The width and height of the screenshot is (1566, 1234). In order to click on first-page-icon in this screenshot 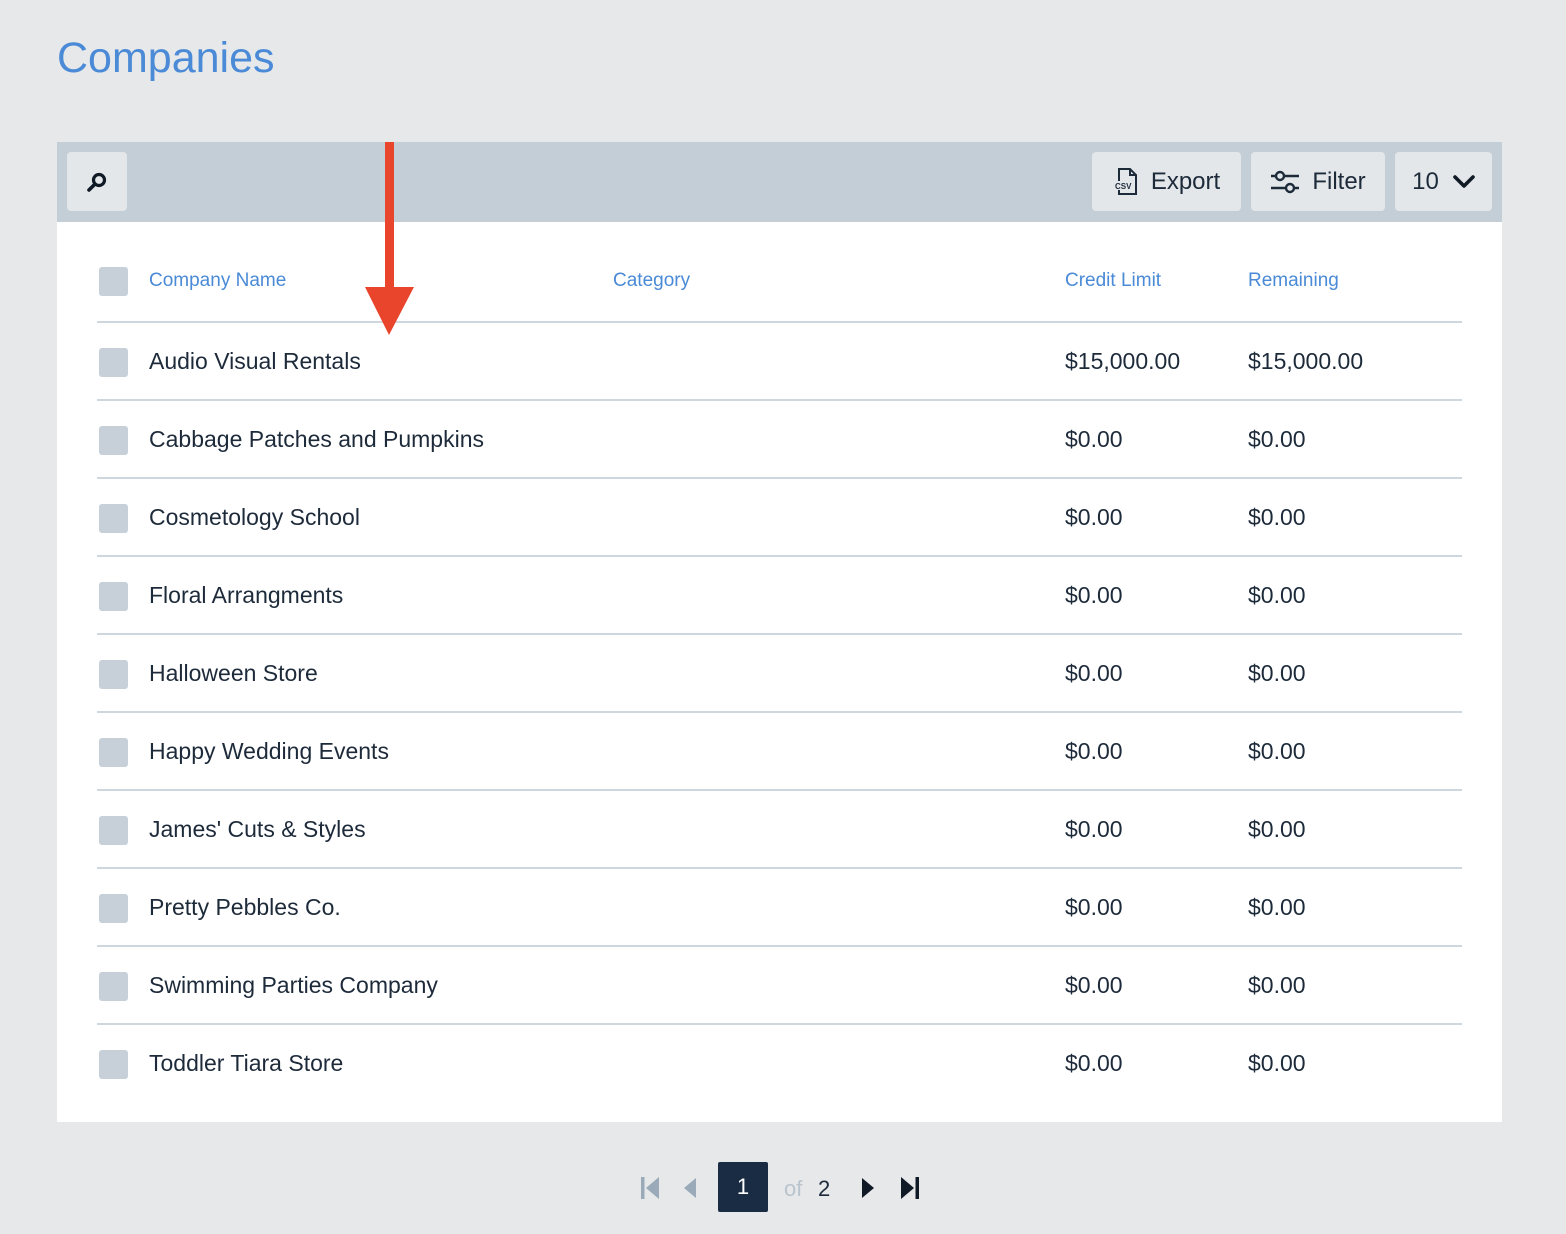, I will do `click(650, 1190)`.